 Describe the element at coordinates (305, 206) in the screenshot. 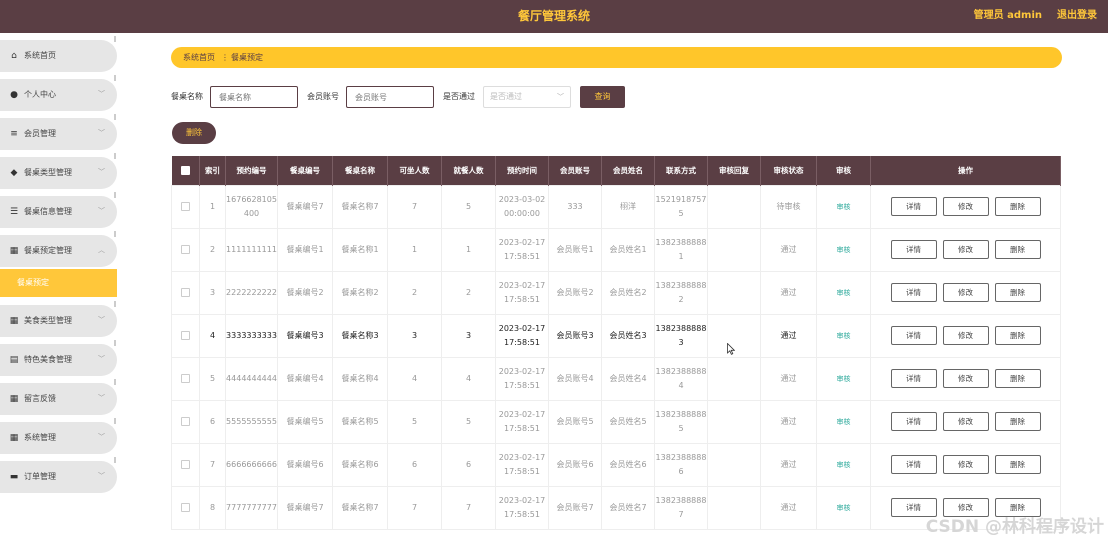

I see `cell-tno: 餐桌编号7` at that location.